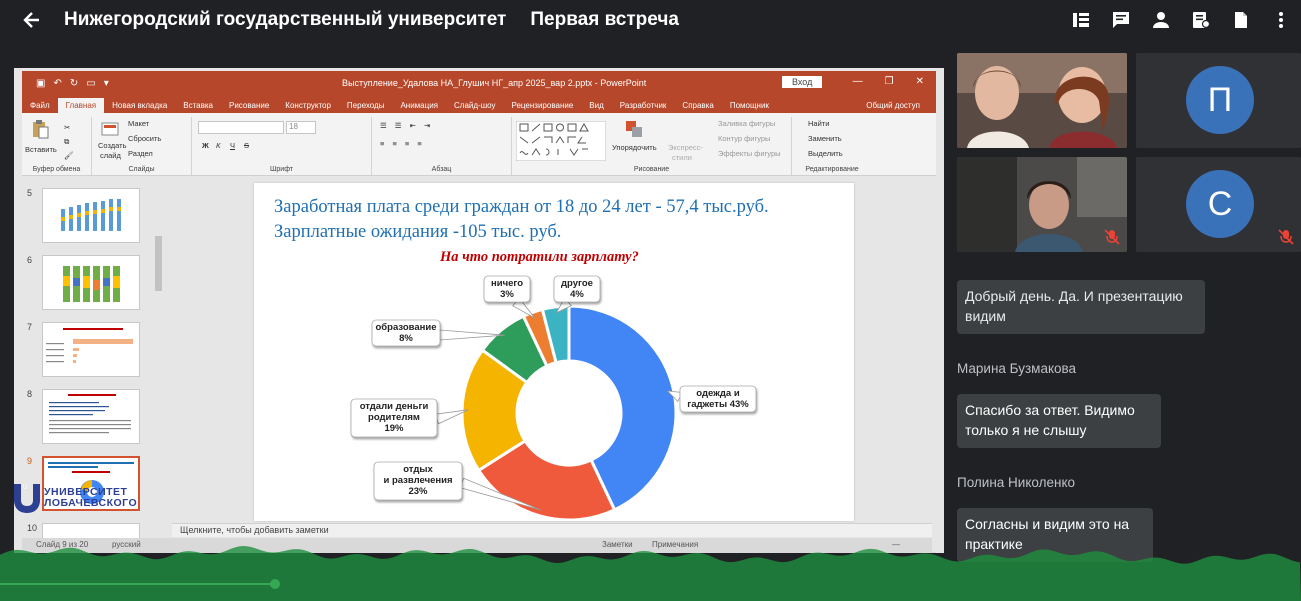 This screenshot has height=601, width=1301. I want to click on tab-developer: Разработчик, so click(643, 107).